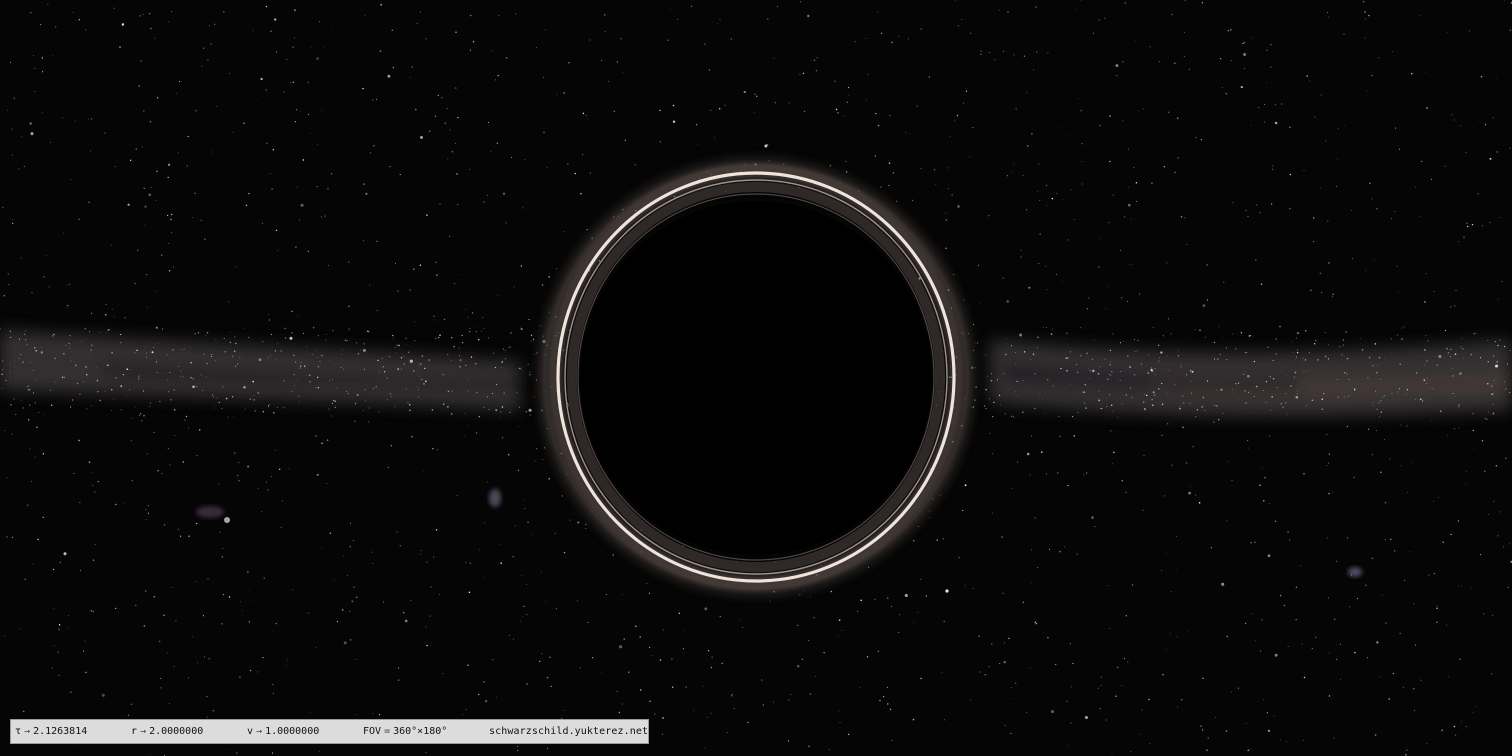  I want to click on site-link: schwarzschild.yukterez.net, so click(568, 731).